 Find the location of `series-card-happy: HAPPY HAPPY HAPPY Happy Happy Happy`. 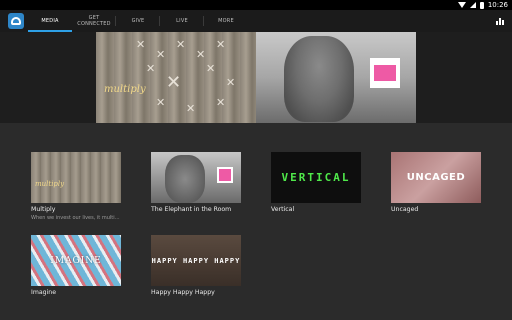

series-card-happy: HAPPY HAPPY HAPPY Happy Happy Happy is located at coordinates (196, 265).